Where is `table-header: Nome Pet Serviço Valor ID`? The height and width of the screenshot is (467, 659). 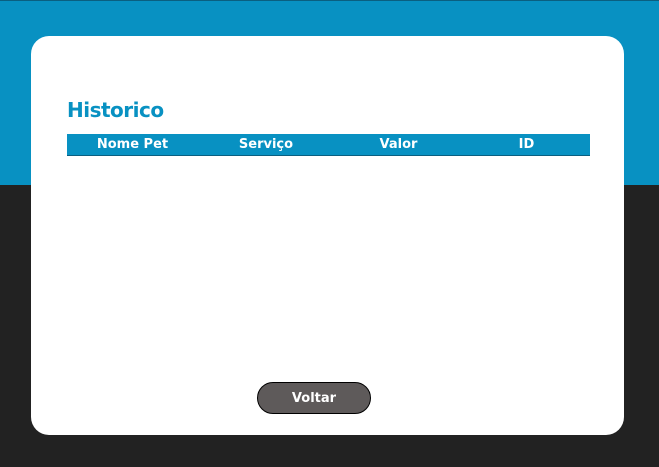
table-header: Nome Pet Serviço Valor ID is located at coordinates (328, 145).